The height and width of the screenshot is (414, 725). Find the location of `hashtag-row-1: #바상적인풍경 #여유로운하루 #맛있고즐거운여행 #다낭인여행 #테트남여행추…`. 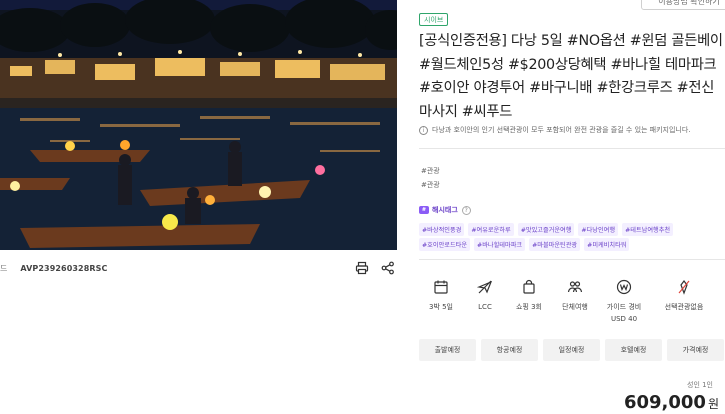

hashtag-row-1: #바상적인풍경 #여유로운하루 #맛있고즐거운여행 #다낭인여행 #테트남여행추… is located at coordinates (572, 229).